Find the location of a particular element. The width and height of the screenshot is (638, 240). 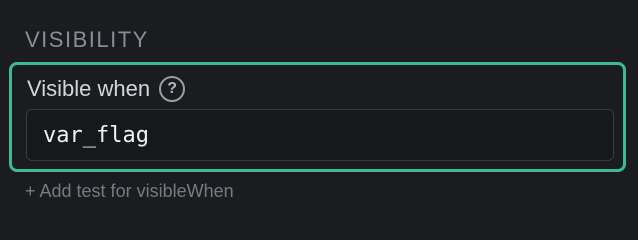

section-title: VISIBILITY is located at coordinates (87, 39).